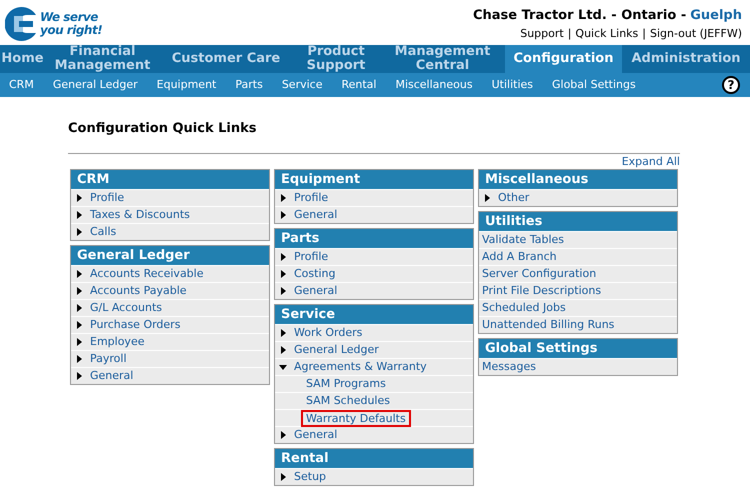 Image resolution: width=750 pixels, height=500 pixels. Describe the element at coordinates (374, 238) in the screenshot. I see `panel-title: Parts` at that location.